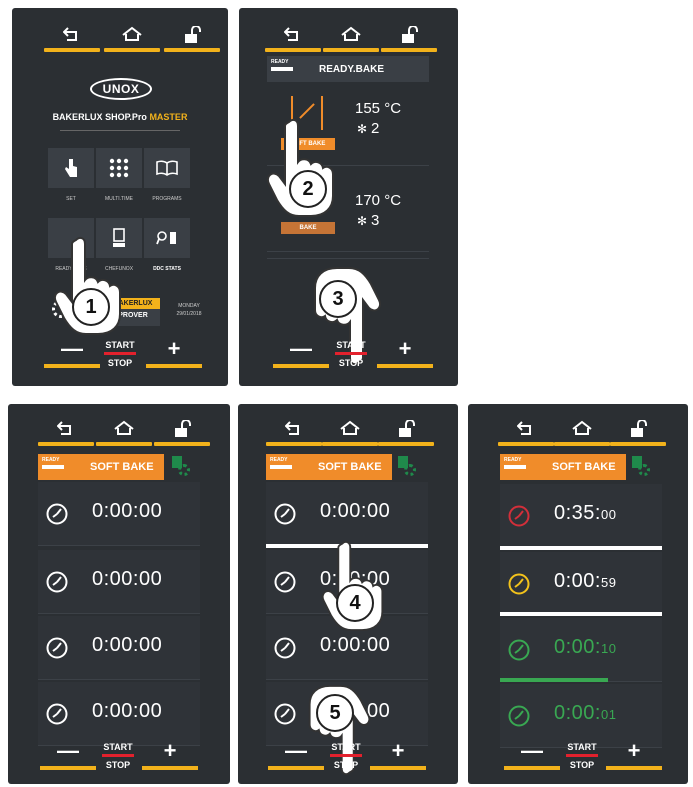  What do you see at coordinates (378, 108) in the screenshot?
I see `program-temp: 155 °C` at bounding box center [378, 108].